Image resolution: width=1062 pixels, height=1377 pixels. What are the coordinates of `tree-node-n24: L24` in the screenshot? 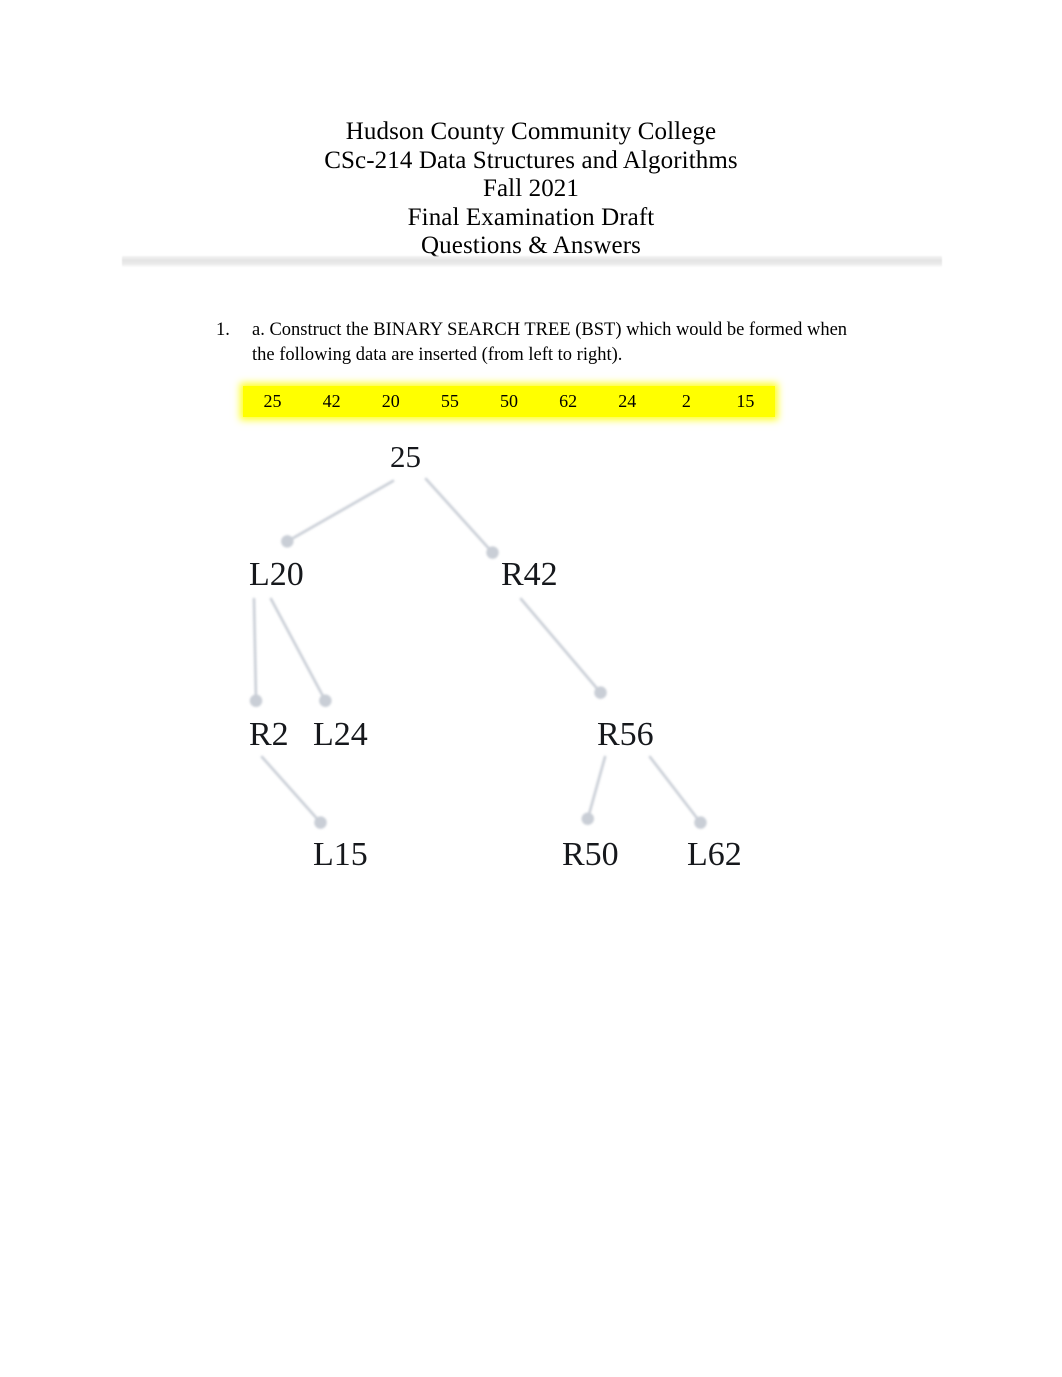 It's located at (340, 734).